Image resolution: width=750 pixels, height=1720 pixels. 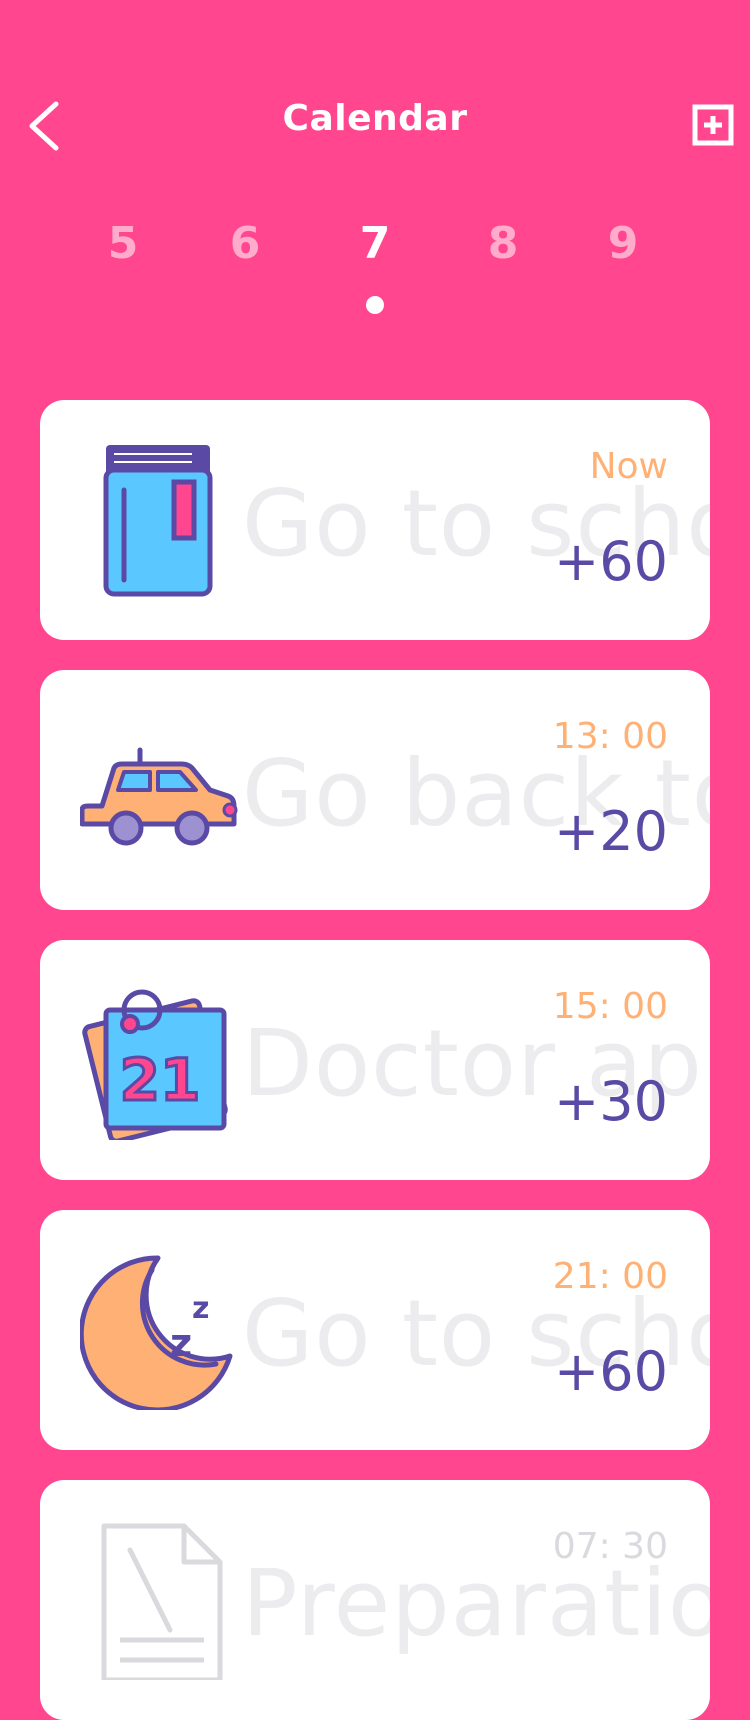 I want to click on book-icon, so click(x=158, y=521).